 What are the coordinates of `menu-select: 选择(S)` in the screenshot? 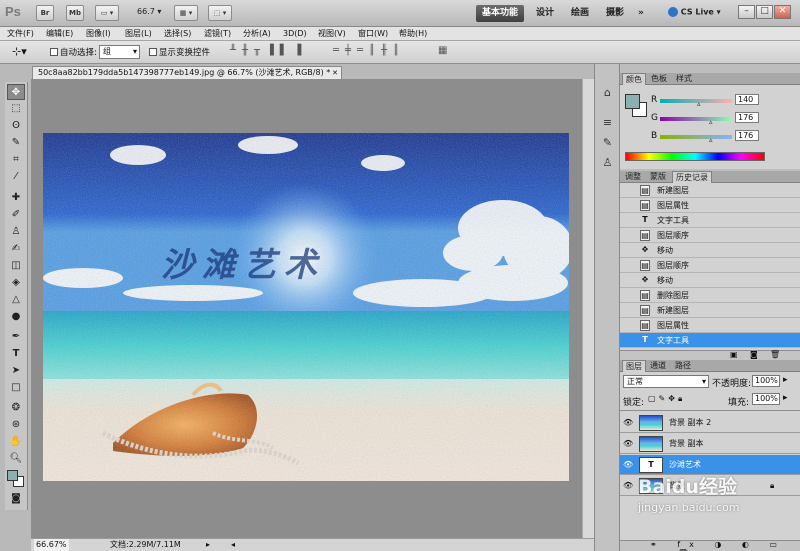 It's located at (177, 34).